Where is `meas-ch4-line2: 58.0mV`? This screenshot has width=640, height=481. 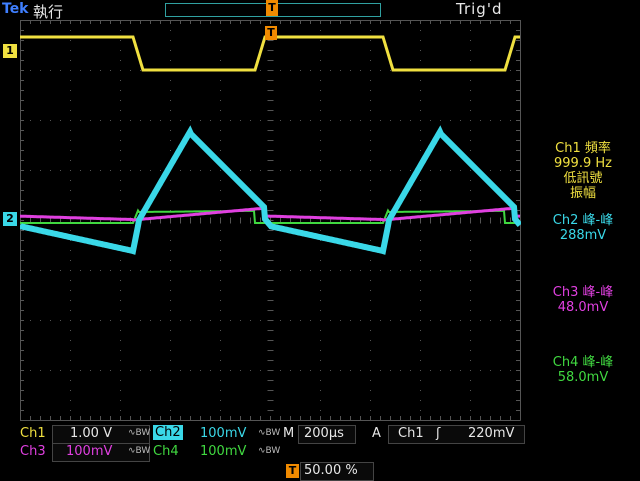
meas-ch4-line2: 58.0mV is located at coordinates (583, 377).